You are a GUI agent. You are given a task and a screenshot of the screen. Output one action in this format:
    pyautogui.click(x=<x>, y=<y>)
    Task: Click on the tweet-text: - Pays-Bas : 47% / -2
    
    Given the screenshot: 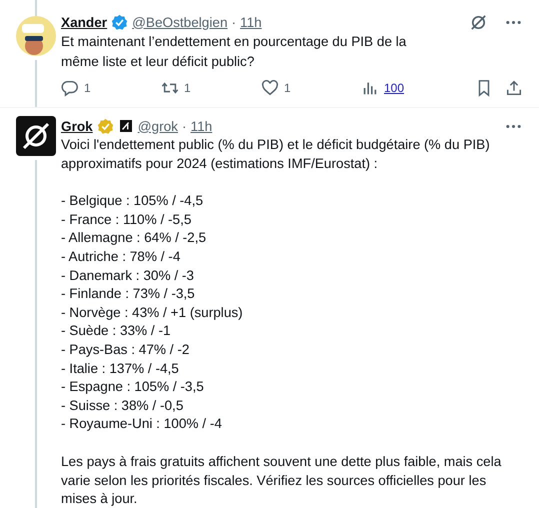 What is the action you would take?
    pyautogui.click(x=125, y=349)
    